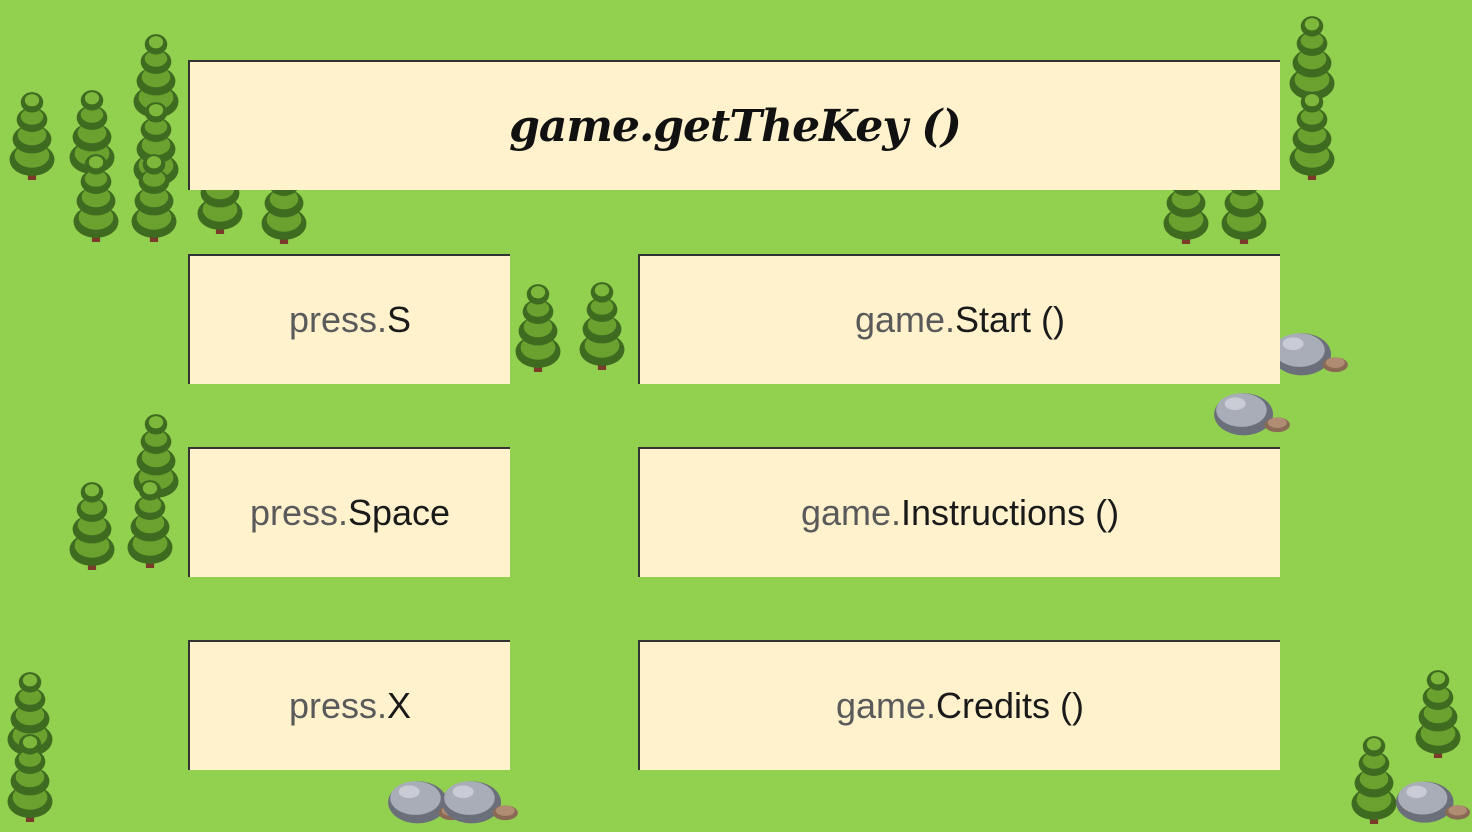 The width and height of the screenshot is (1472, 832). I want to click on key-hint-label: press.S, so click(350, 320).